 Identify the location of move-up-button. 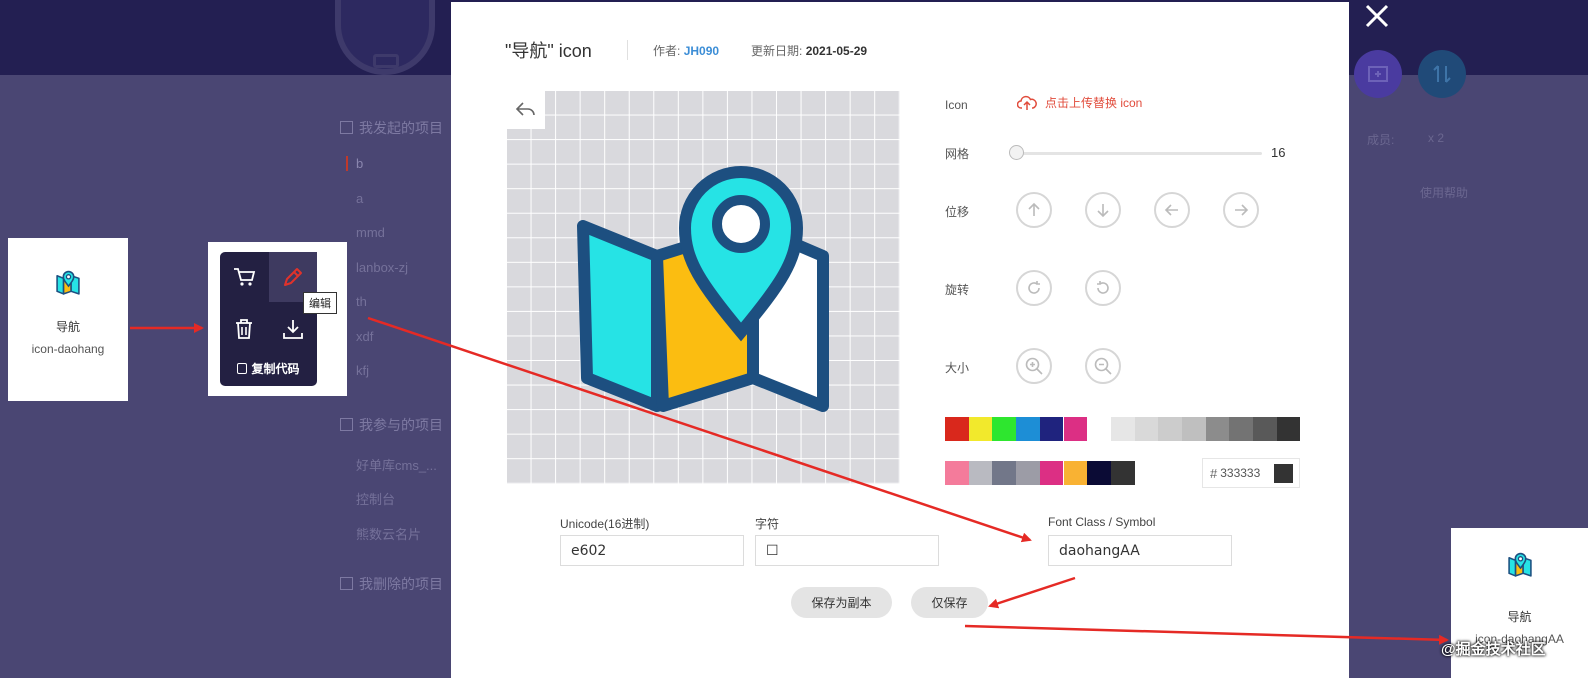
(1034, 210).